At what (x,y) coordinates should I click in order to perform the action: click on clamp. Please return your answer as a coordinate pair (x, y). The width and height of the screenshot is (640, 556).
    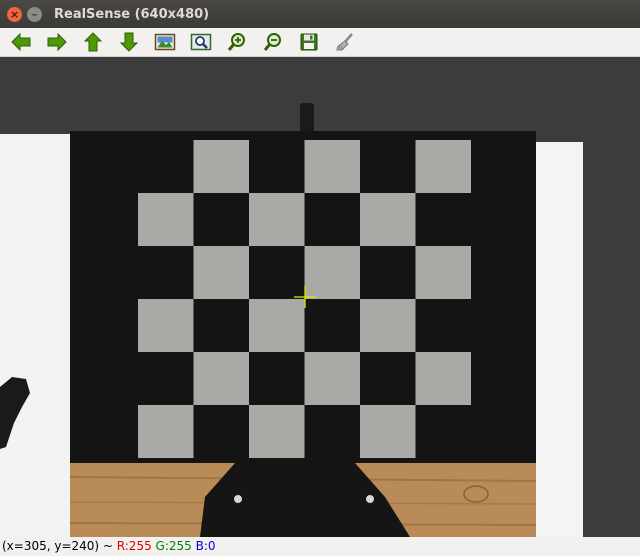
    Looking at the image, I should click on (307, 118).